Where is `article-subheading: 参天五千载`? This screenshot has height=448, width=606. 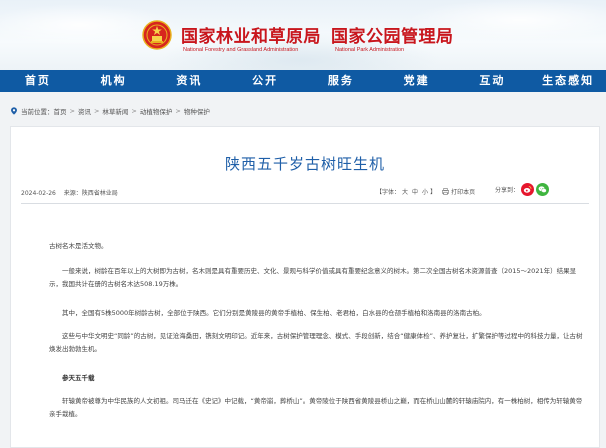
article-subheading: 参天五千载 is located at coordinates (78, 378).